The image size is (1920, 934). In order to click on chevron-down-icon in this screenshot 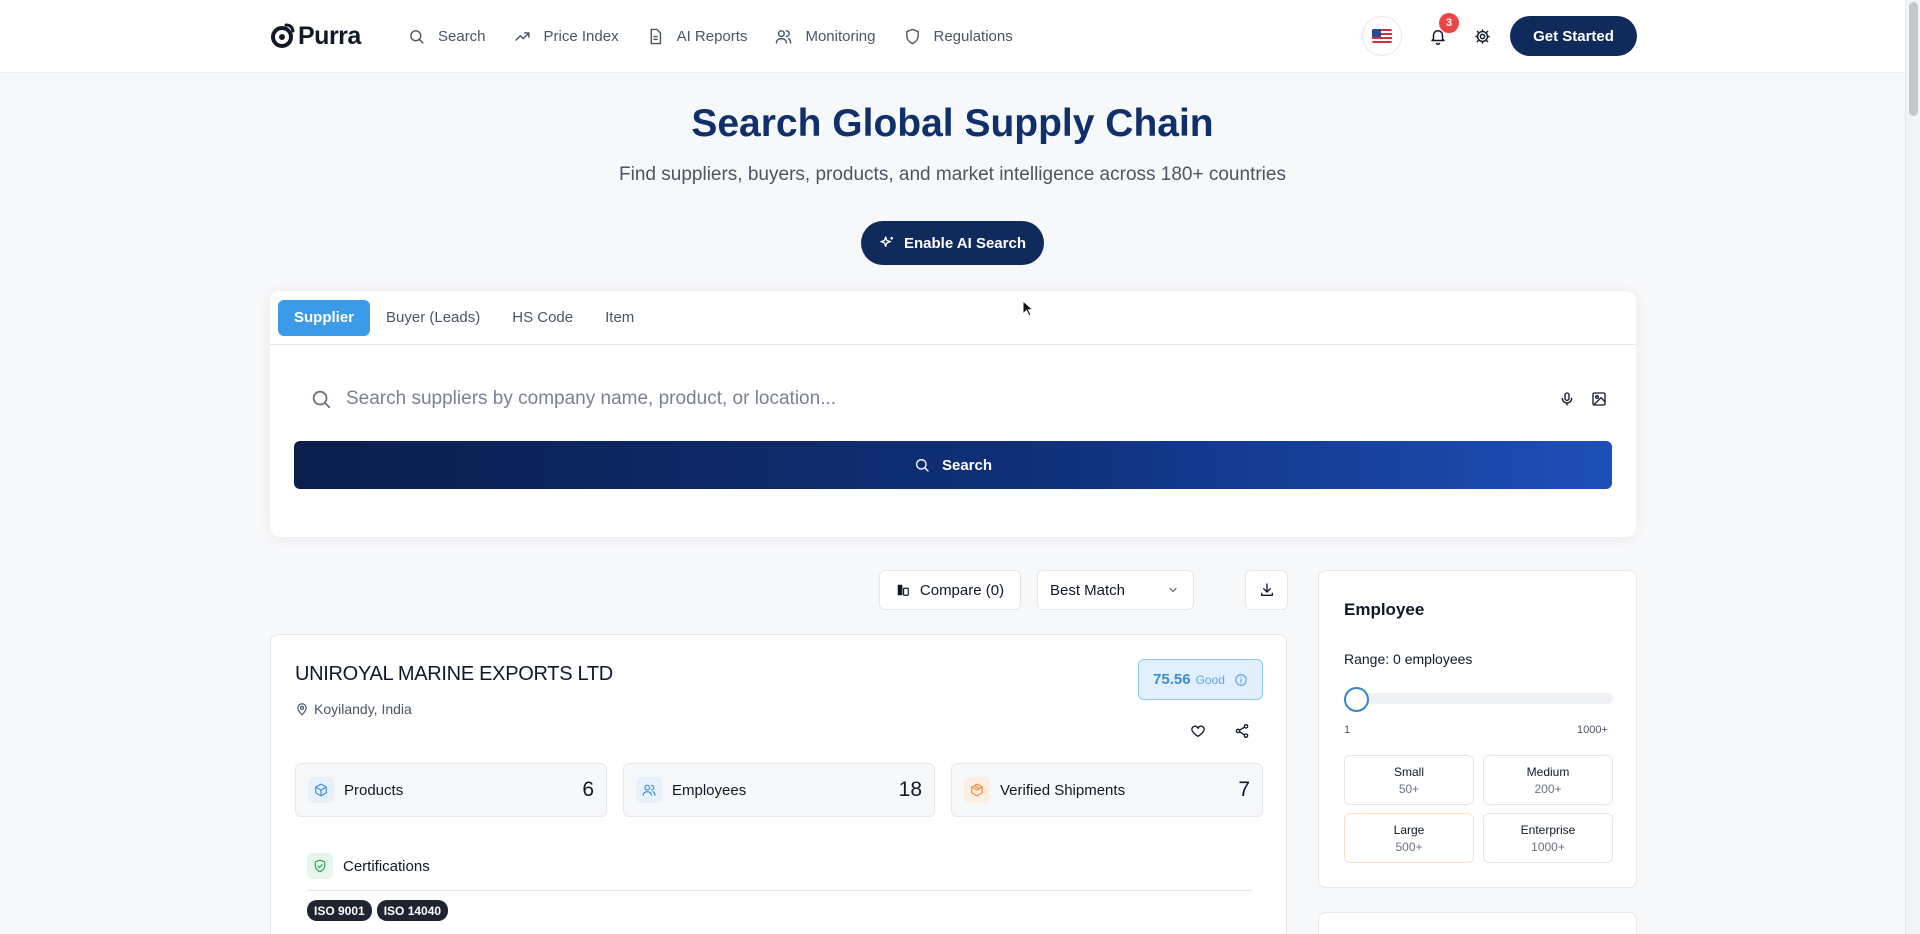, I will do `click(1173, 590)`.